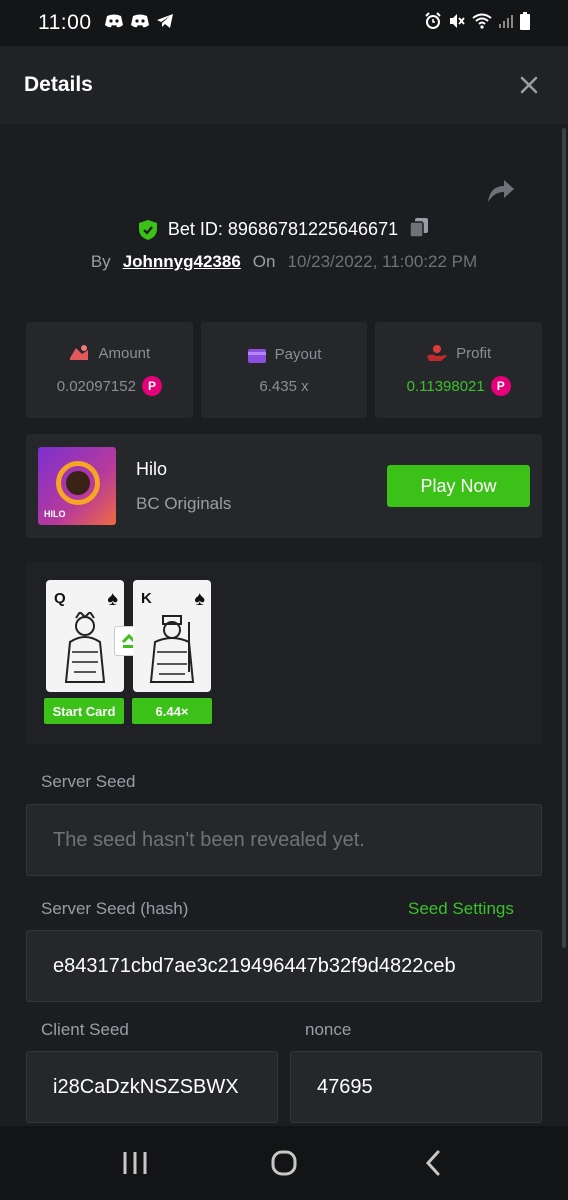 This screenshot has width=568, height=1200. I want to click on server-seed-label: Server Seed, so click(88, 781).